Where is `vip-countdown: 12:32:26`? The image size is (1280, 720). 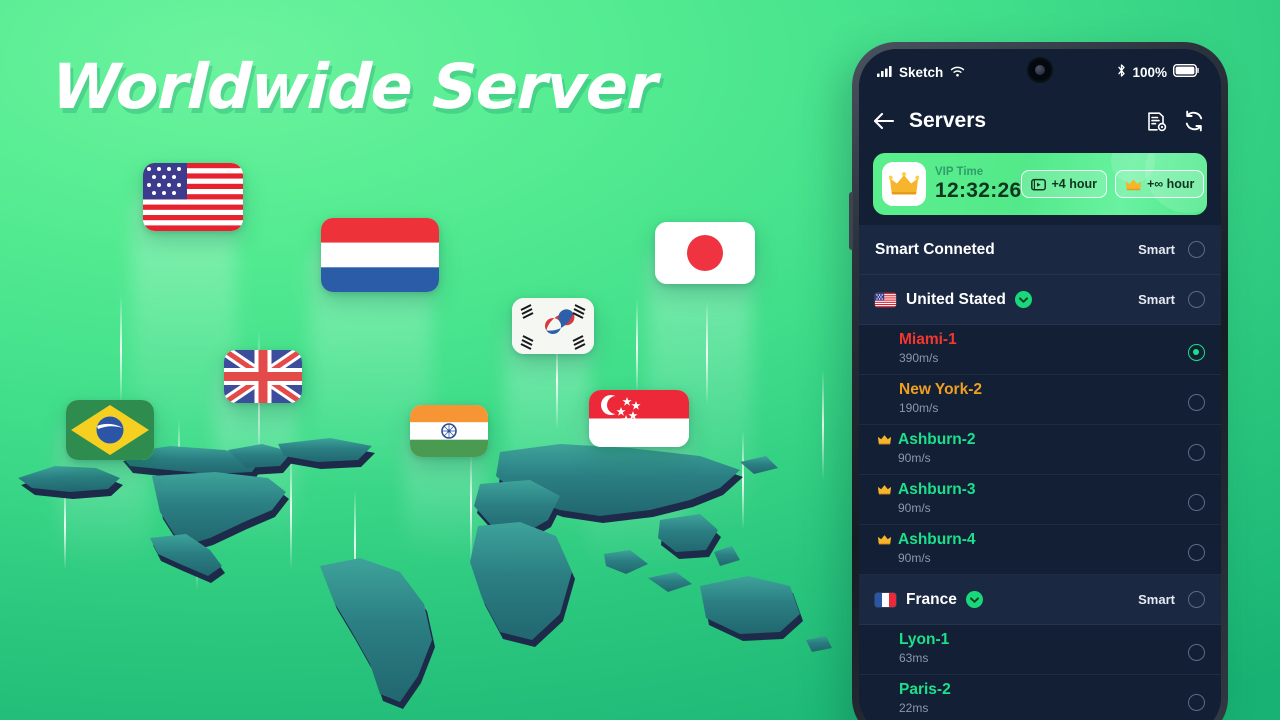
vip-countdown: 12:32:26 is located at coordinates (978, 190).